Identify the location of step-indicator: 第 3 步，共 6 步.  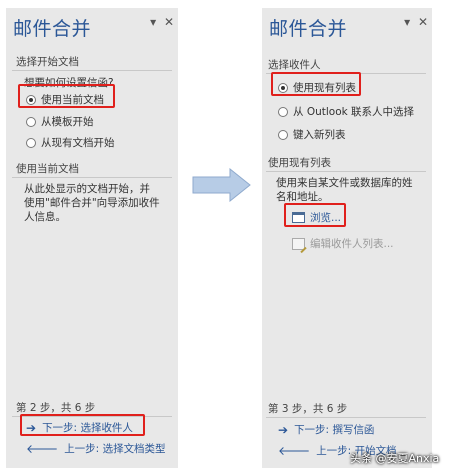
(308, 409).